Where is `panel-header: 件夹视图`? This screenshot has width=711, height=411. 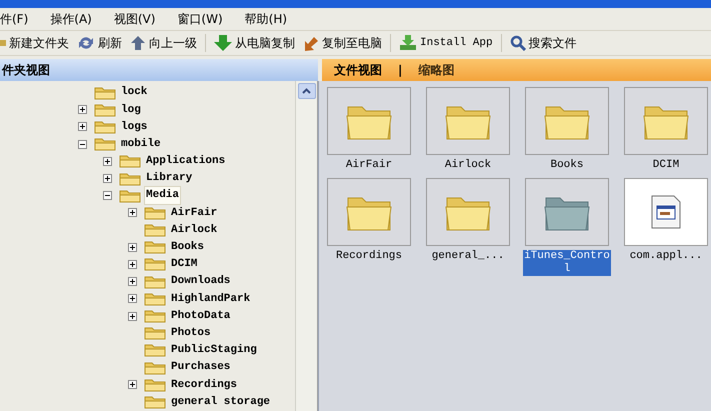
panel-header: 件夹视图 is located at coordinates (159, 70).